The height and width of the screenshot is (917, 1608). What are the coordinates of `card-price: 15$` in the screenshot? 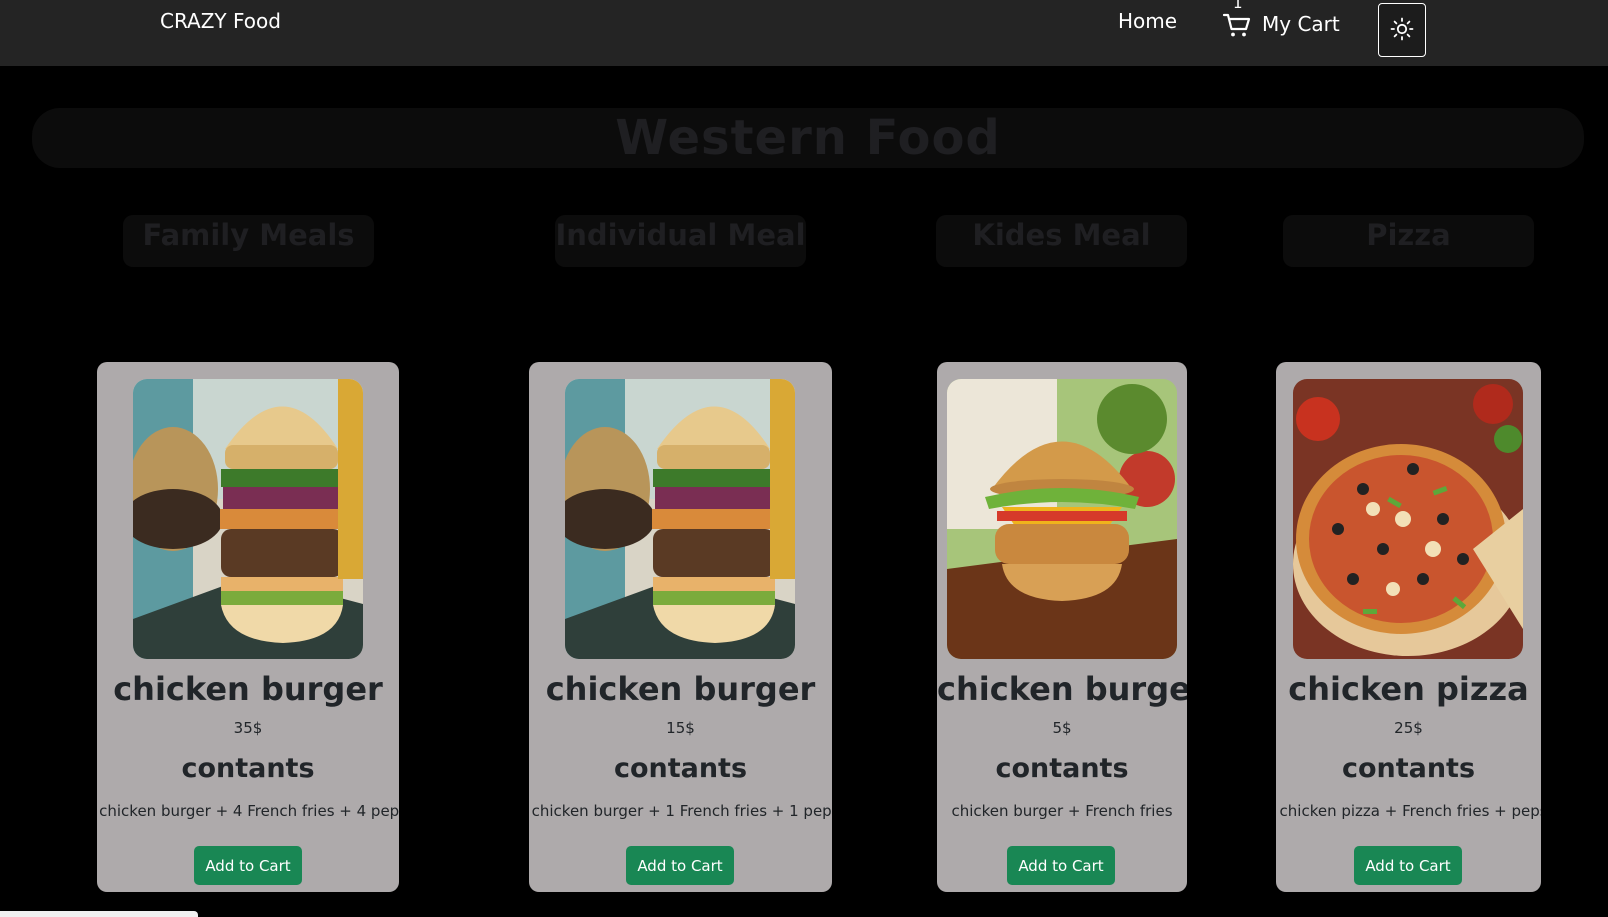 It's located at (680, 728).